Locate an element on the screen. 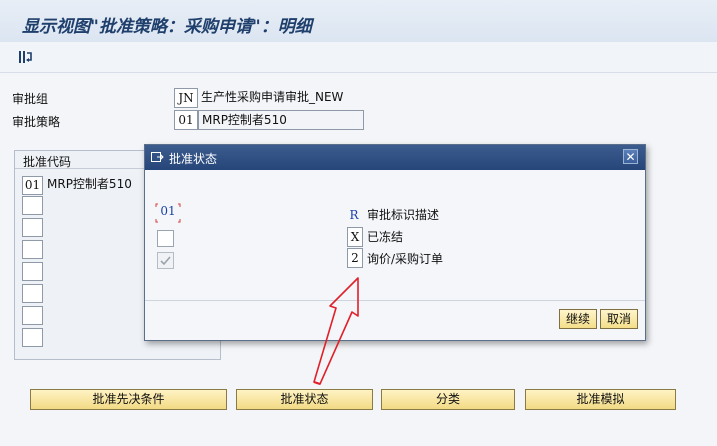 The height and width of the screenshot is (446, 717). checkbox-checked is located at coordinates (165, 260).